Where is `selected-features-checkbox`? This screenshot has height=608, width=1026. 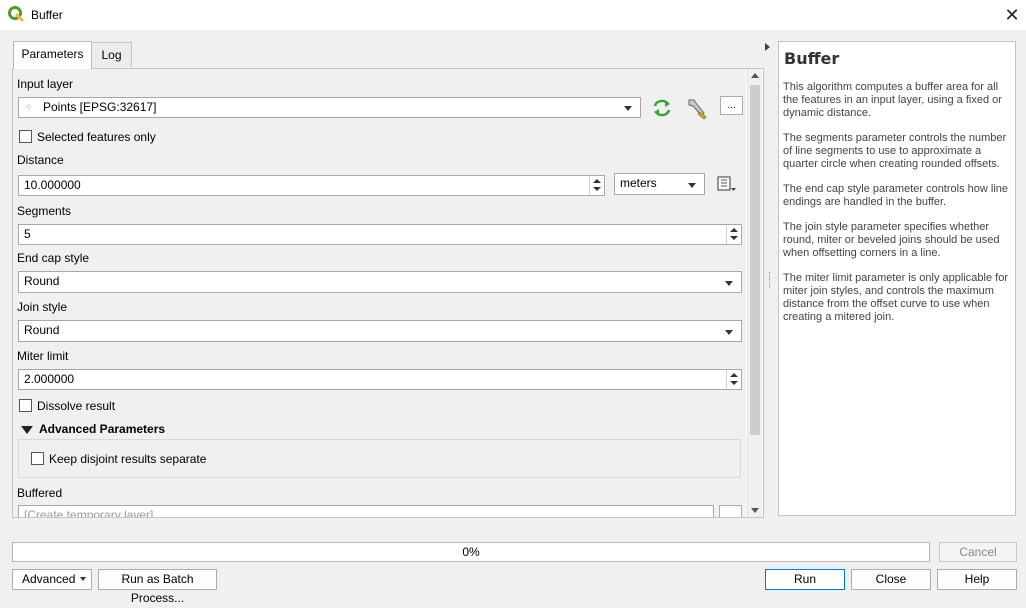 selected-features-checkbox is located at coordinates (25, 136).